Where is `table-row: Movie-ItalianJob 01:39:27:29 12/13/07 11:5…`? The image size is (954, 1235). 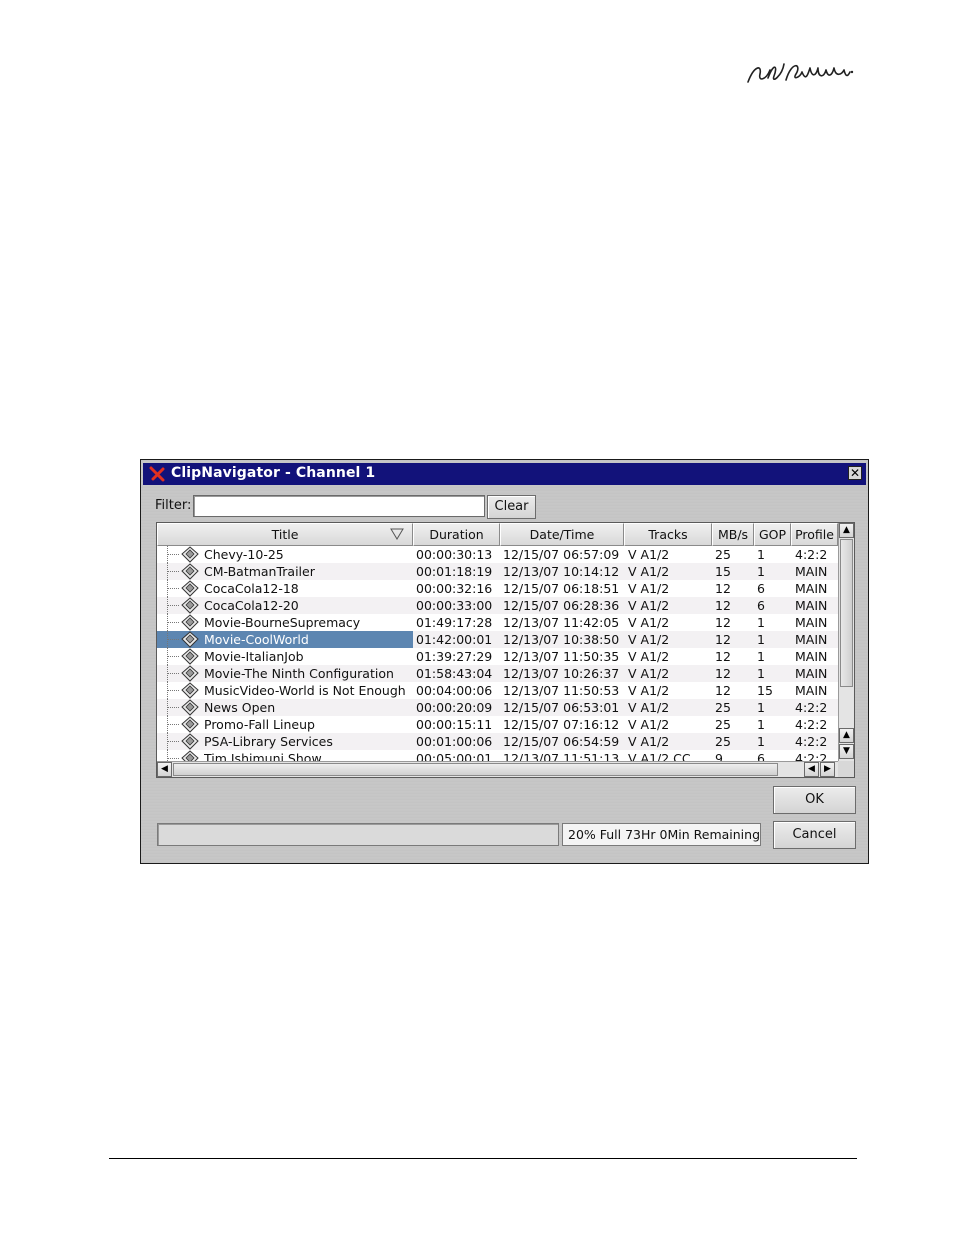 table-row: Movie-ItalianJob 01:39:27:29 12/13/07 11:5… is located at coordinates (497, 656).